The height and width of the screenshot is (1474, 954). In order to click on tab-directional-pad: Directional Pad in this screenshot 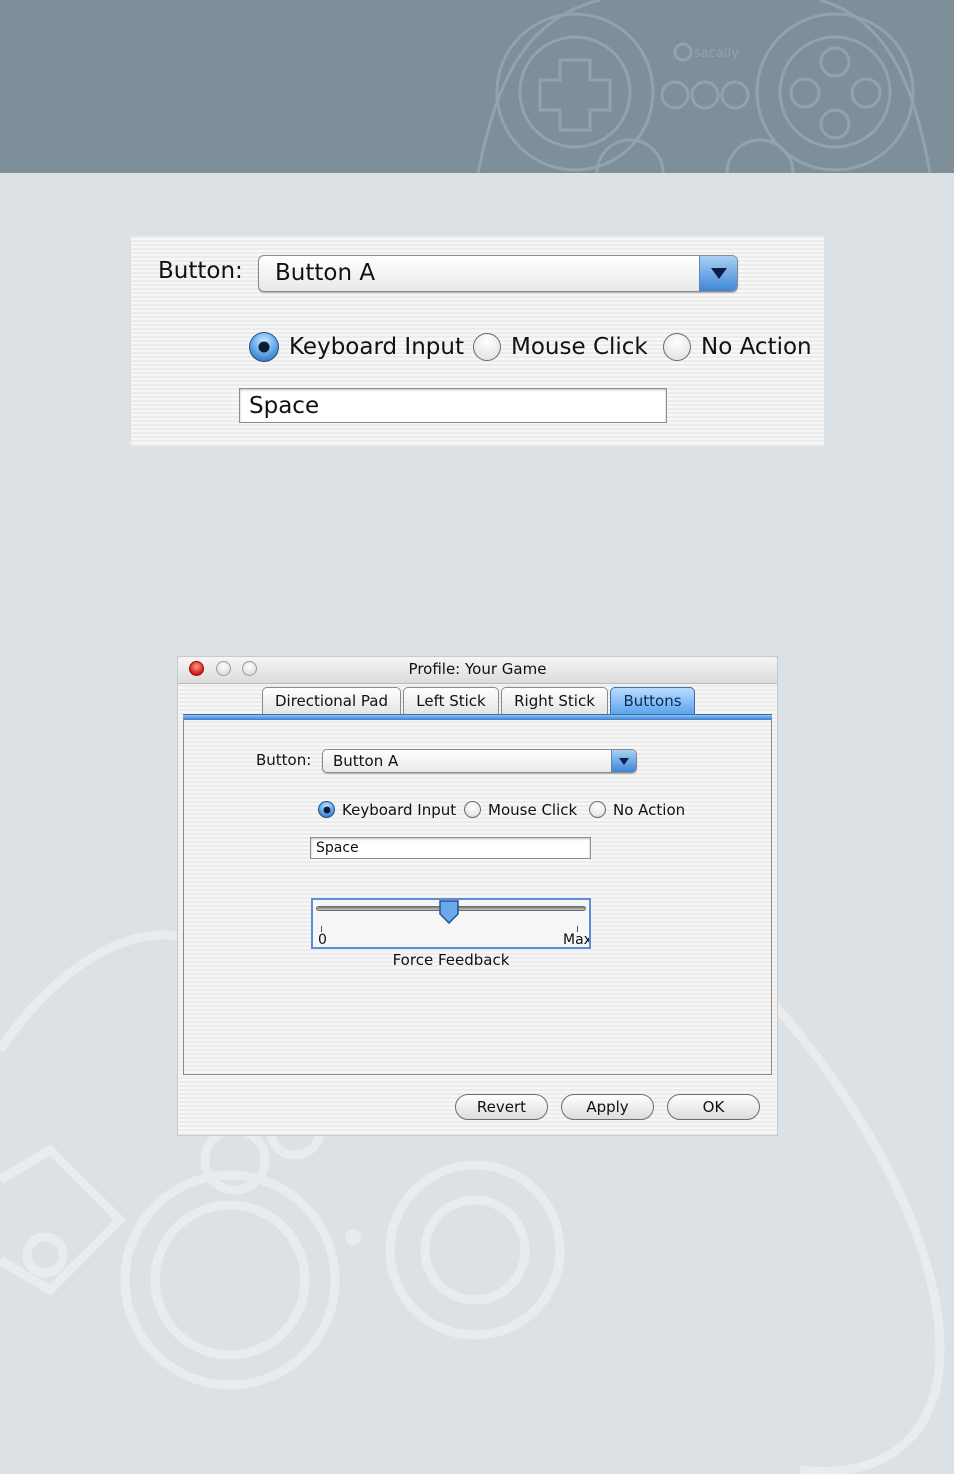, I will do `click(331, 701)`.